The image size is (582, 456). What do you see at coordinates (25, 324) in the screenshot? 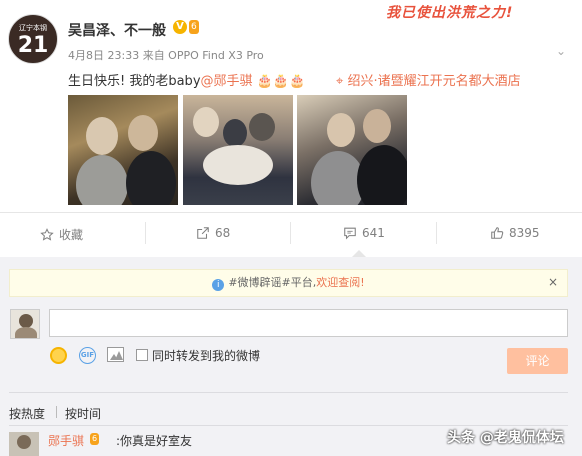
I see `current-user-avatar` at bounding box center [25, 324].